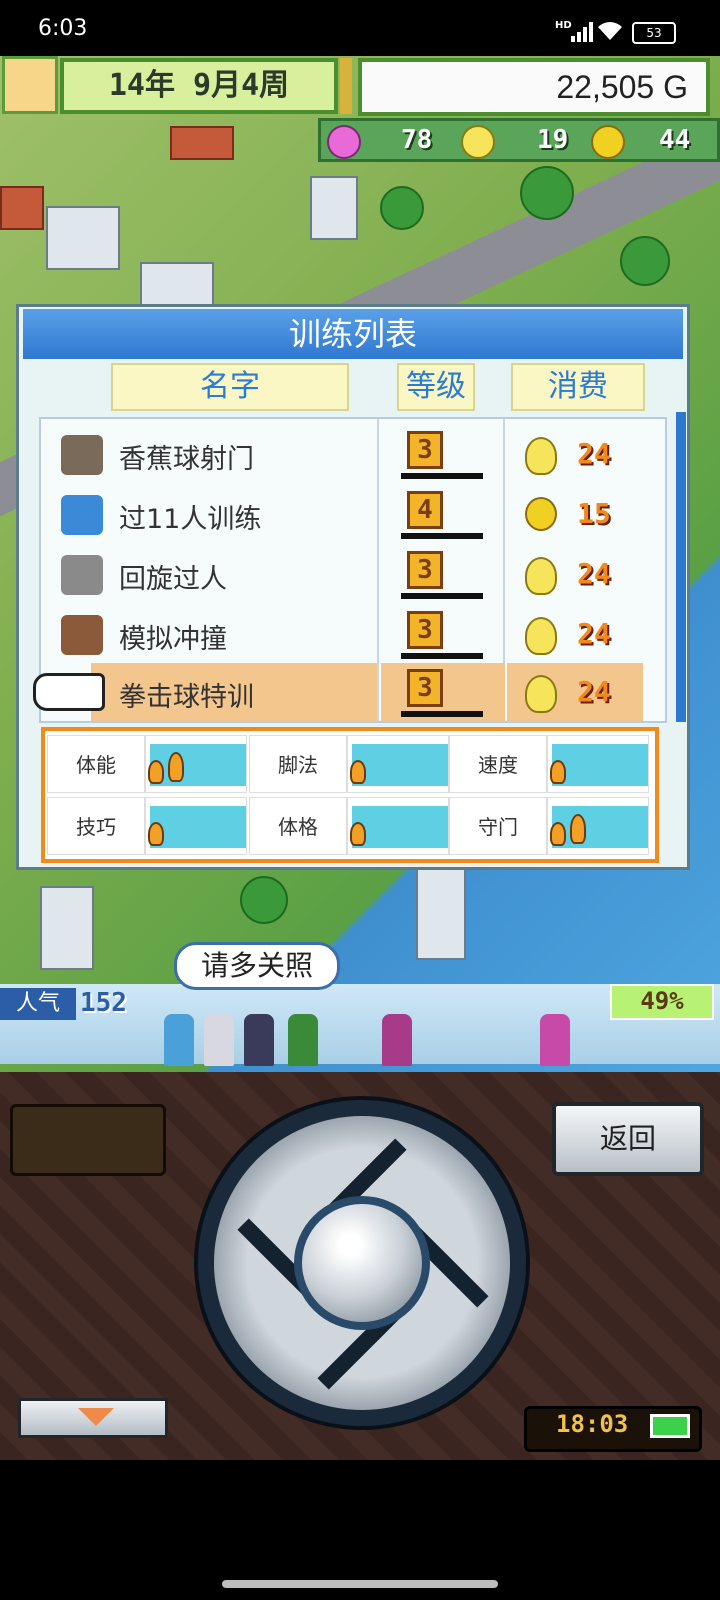  Describe the element at coordinates (96, 764) in the screenshot. I see `attr-label: 体能` at that location.